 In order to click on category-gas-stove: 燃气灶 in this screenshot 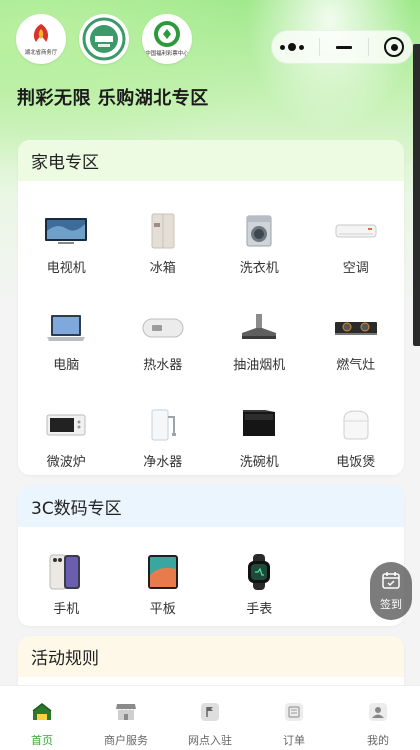, I will do `click(356, 356)`.